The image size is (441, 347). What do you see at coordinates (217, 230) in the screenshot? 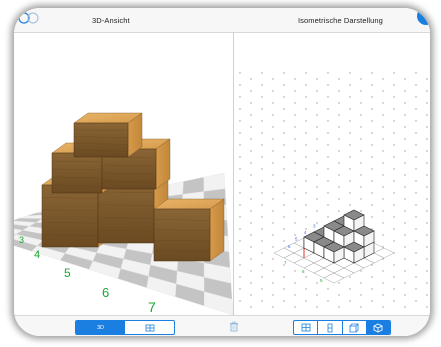
I see `block-side` at bounding box center [217, 230].